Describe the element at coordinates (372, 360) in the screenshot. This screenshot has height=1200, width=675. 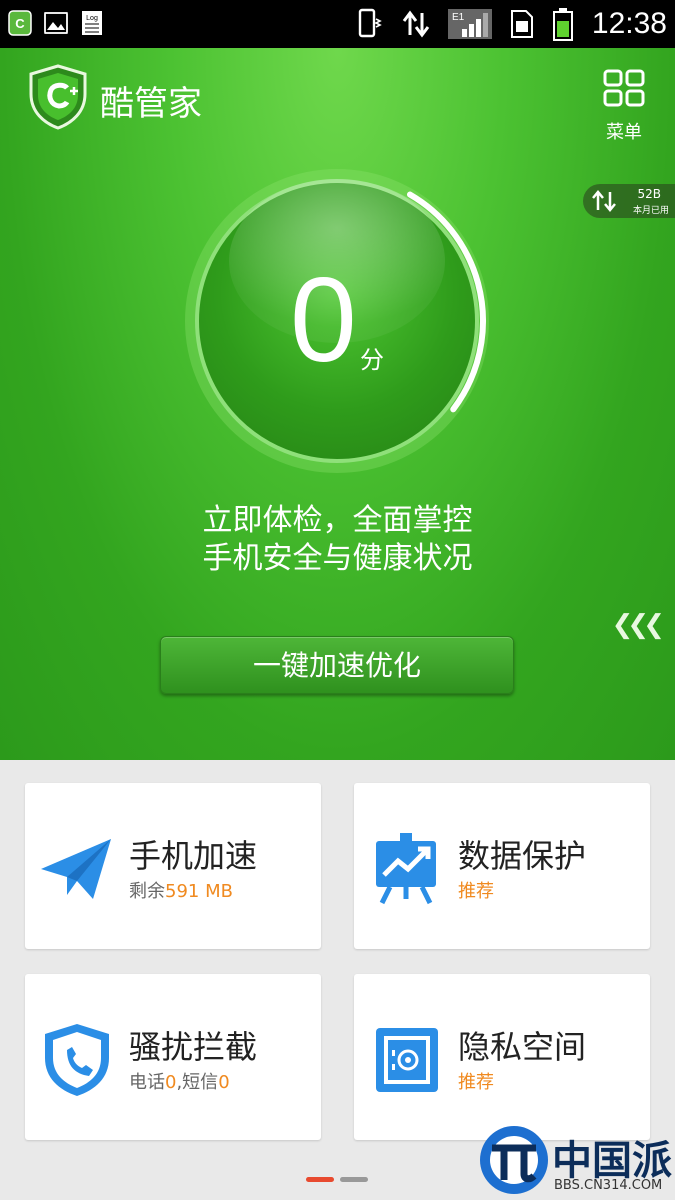
I see `score-unit: 分` at that location.